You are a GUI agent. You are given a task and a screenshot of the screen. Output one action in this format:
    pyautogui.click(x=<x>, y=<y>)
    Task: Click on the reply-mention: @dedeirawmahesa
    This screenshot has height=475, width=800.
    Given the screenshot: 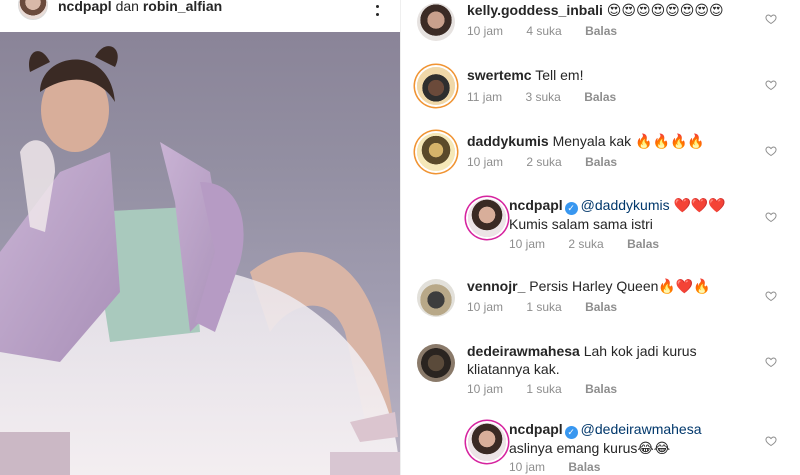 What is the action you would take?
    pyautogui.click(x=641, y=429)
    